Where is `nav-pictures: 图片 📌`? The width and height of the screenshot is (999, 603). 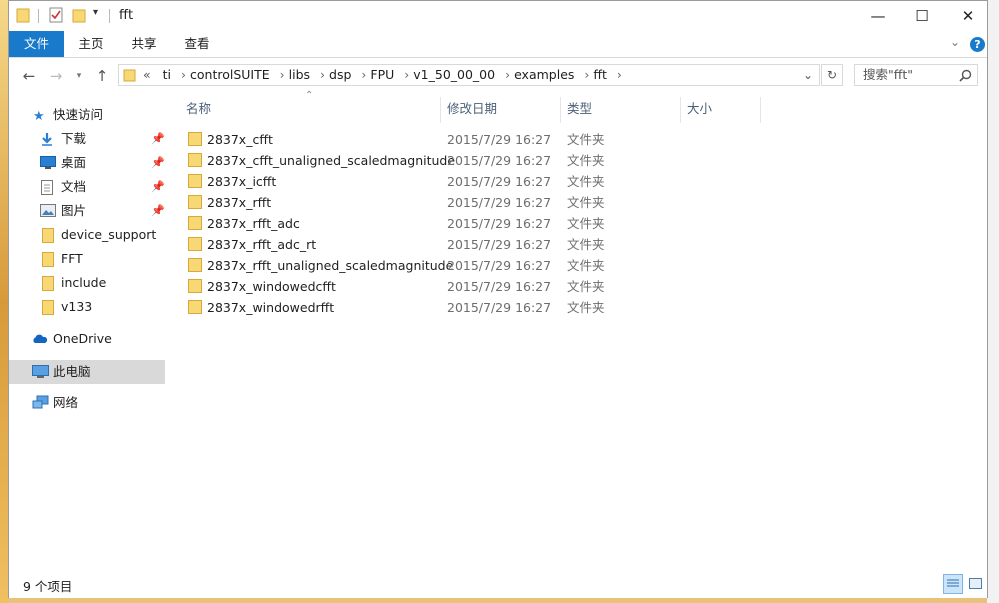 nav-pictures: 图片 📌 is located at coordinates (87, 211).